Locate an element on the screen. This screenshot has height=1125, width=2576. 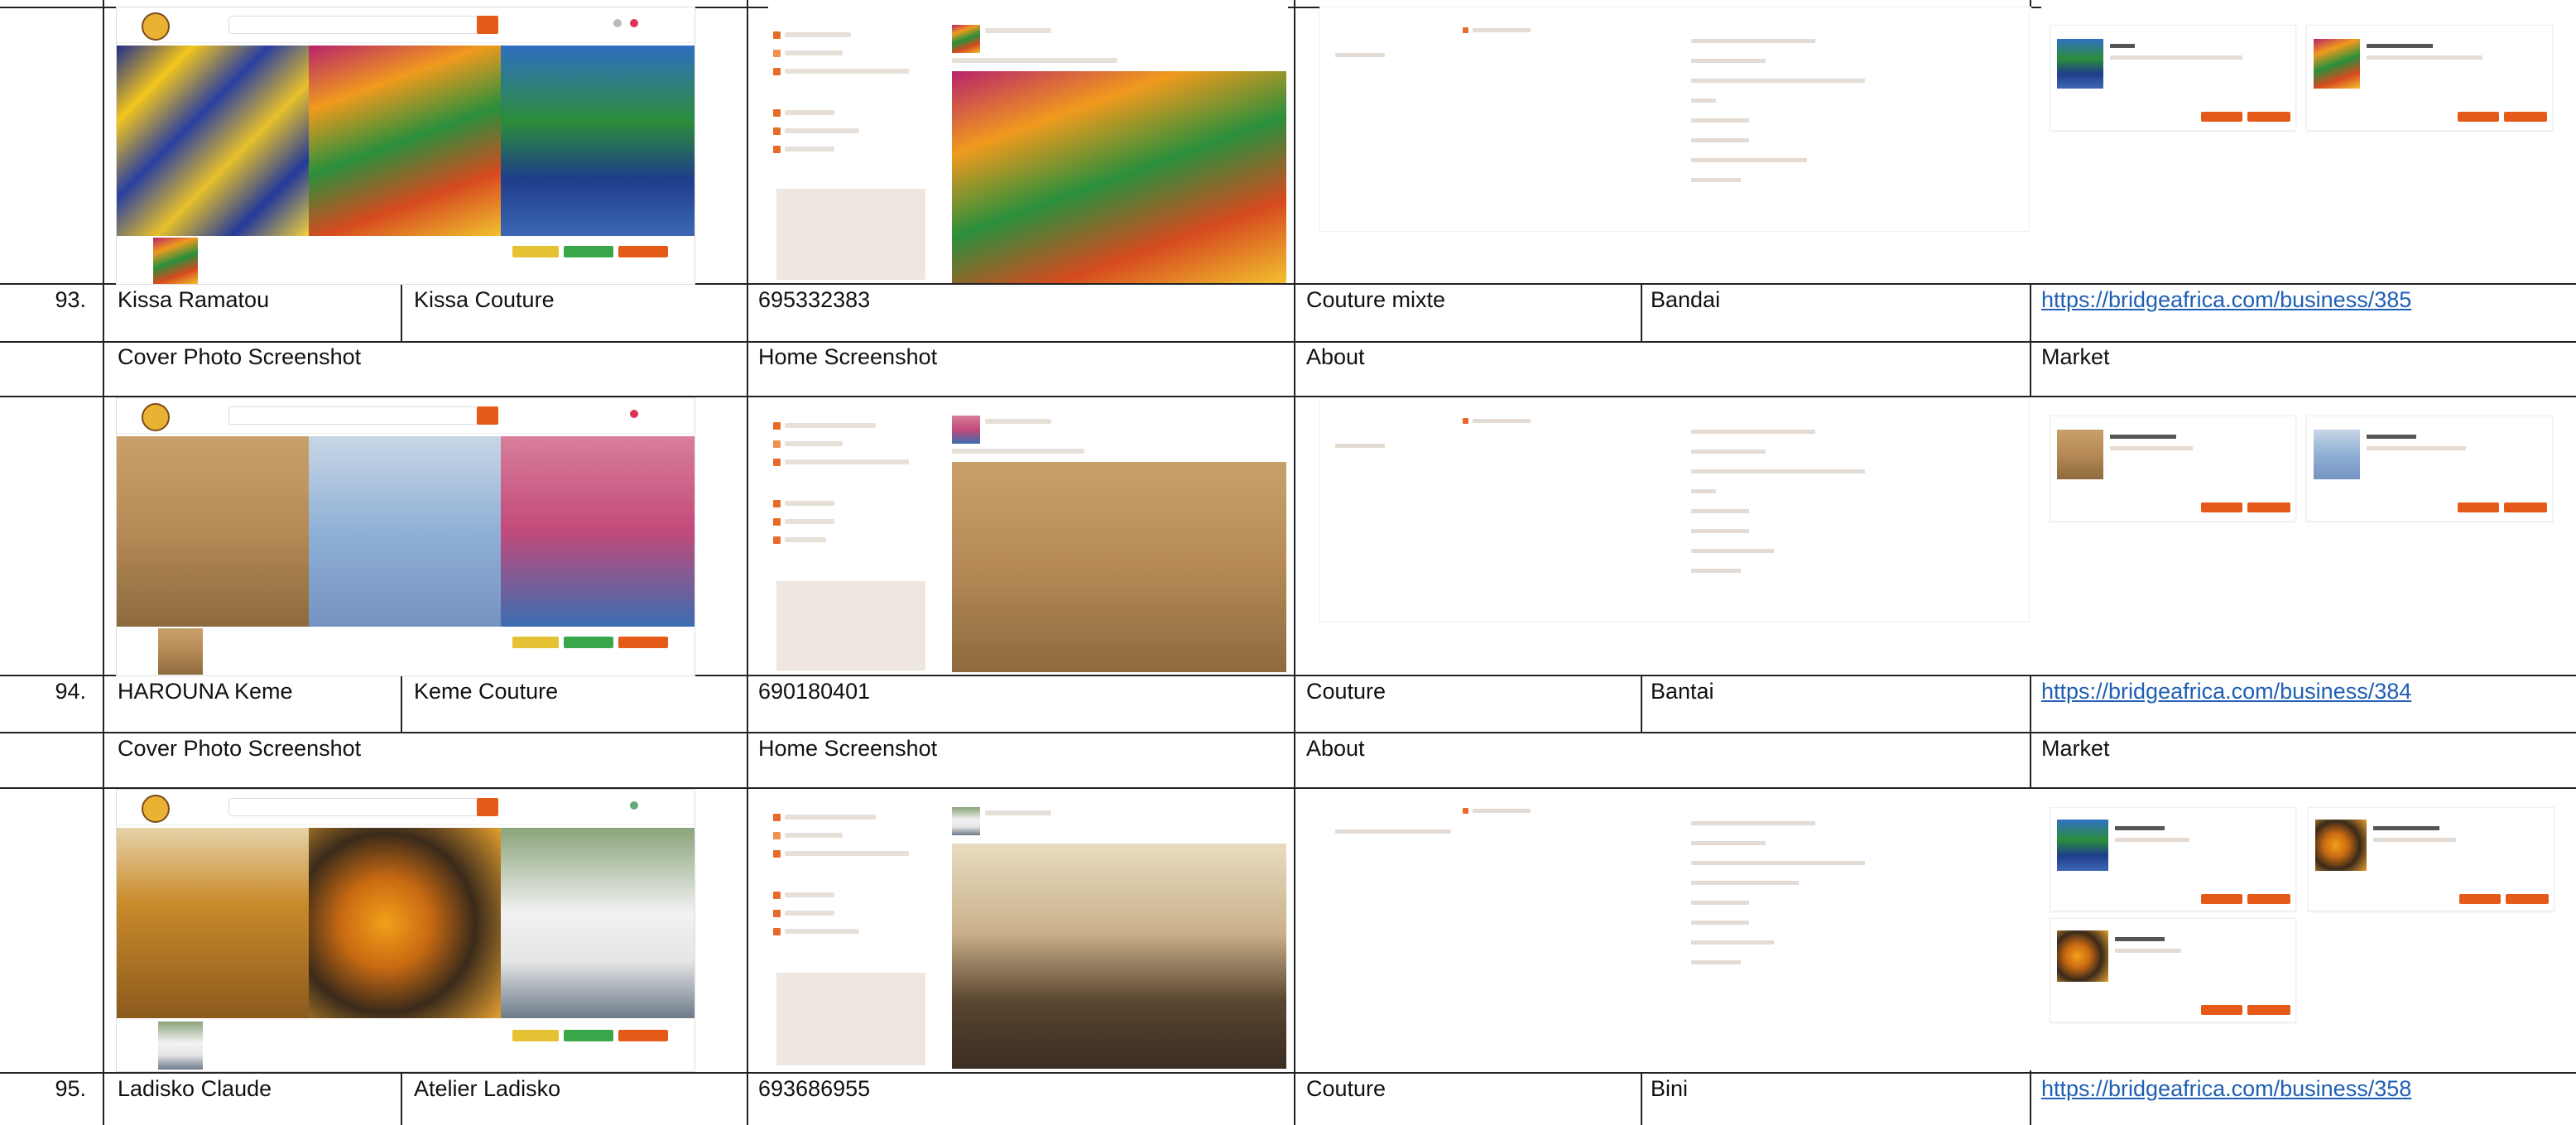
owner-name: Kissa Ramatou is located at coordinates (194, 299).